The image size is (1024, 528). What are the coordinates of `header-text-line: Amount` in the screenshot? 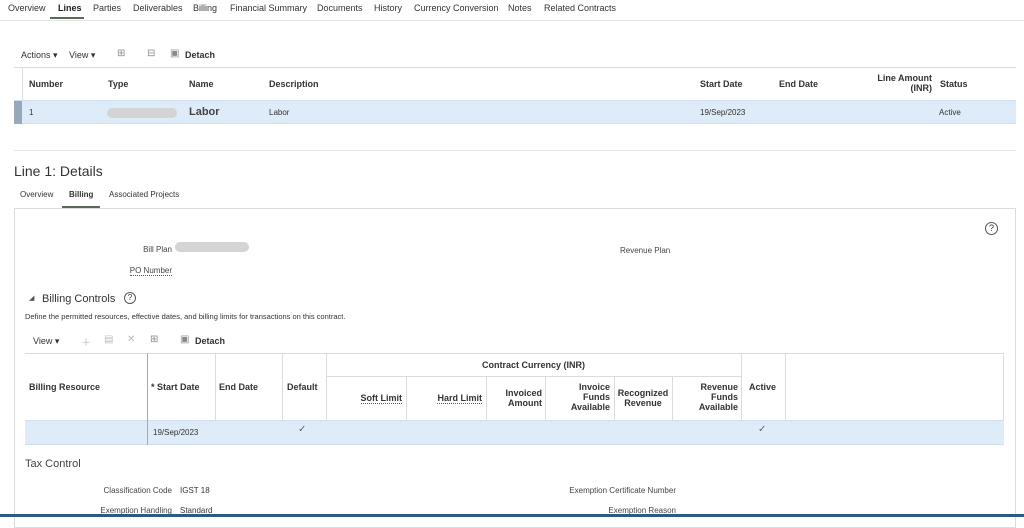 It's located at (525, 403).